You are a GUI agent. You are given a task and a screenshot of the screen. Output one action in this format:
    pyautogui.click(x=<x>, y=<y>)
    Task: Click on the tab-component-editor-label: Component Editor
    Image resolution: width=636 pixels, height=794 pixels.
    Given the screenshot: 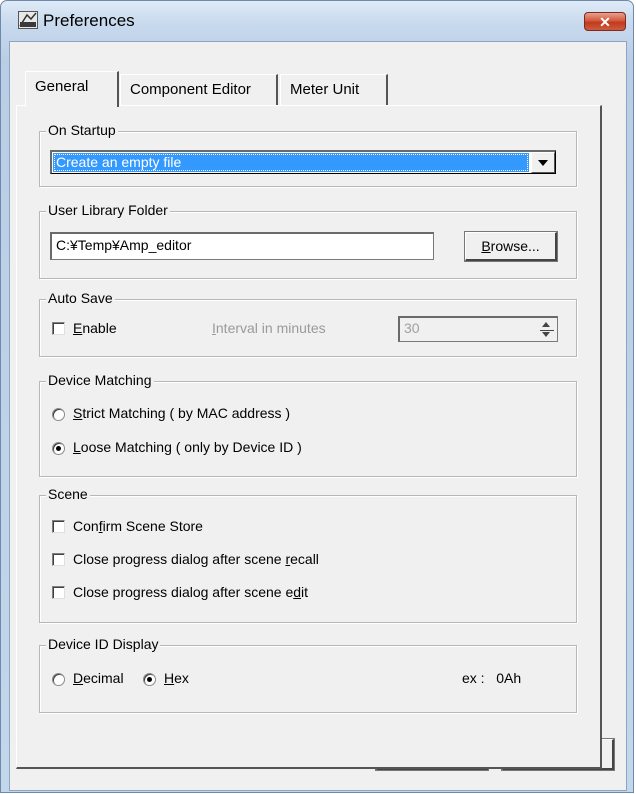 What is the action you would take?
    pyautogui.click(x=190, y=89)
    